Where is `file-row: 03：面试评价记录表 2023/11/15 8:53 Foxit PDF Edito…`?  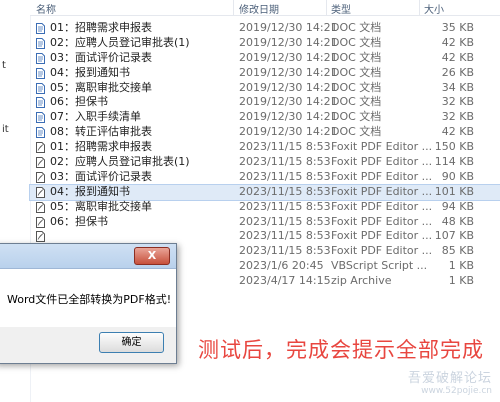
file-row: 03：面试评价记录表 2023/11/15 8:53 Foxit PDF Edito… is located at coordinates (265, 177).